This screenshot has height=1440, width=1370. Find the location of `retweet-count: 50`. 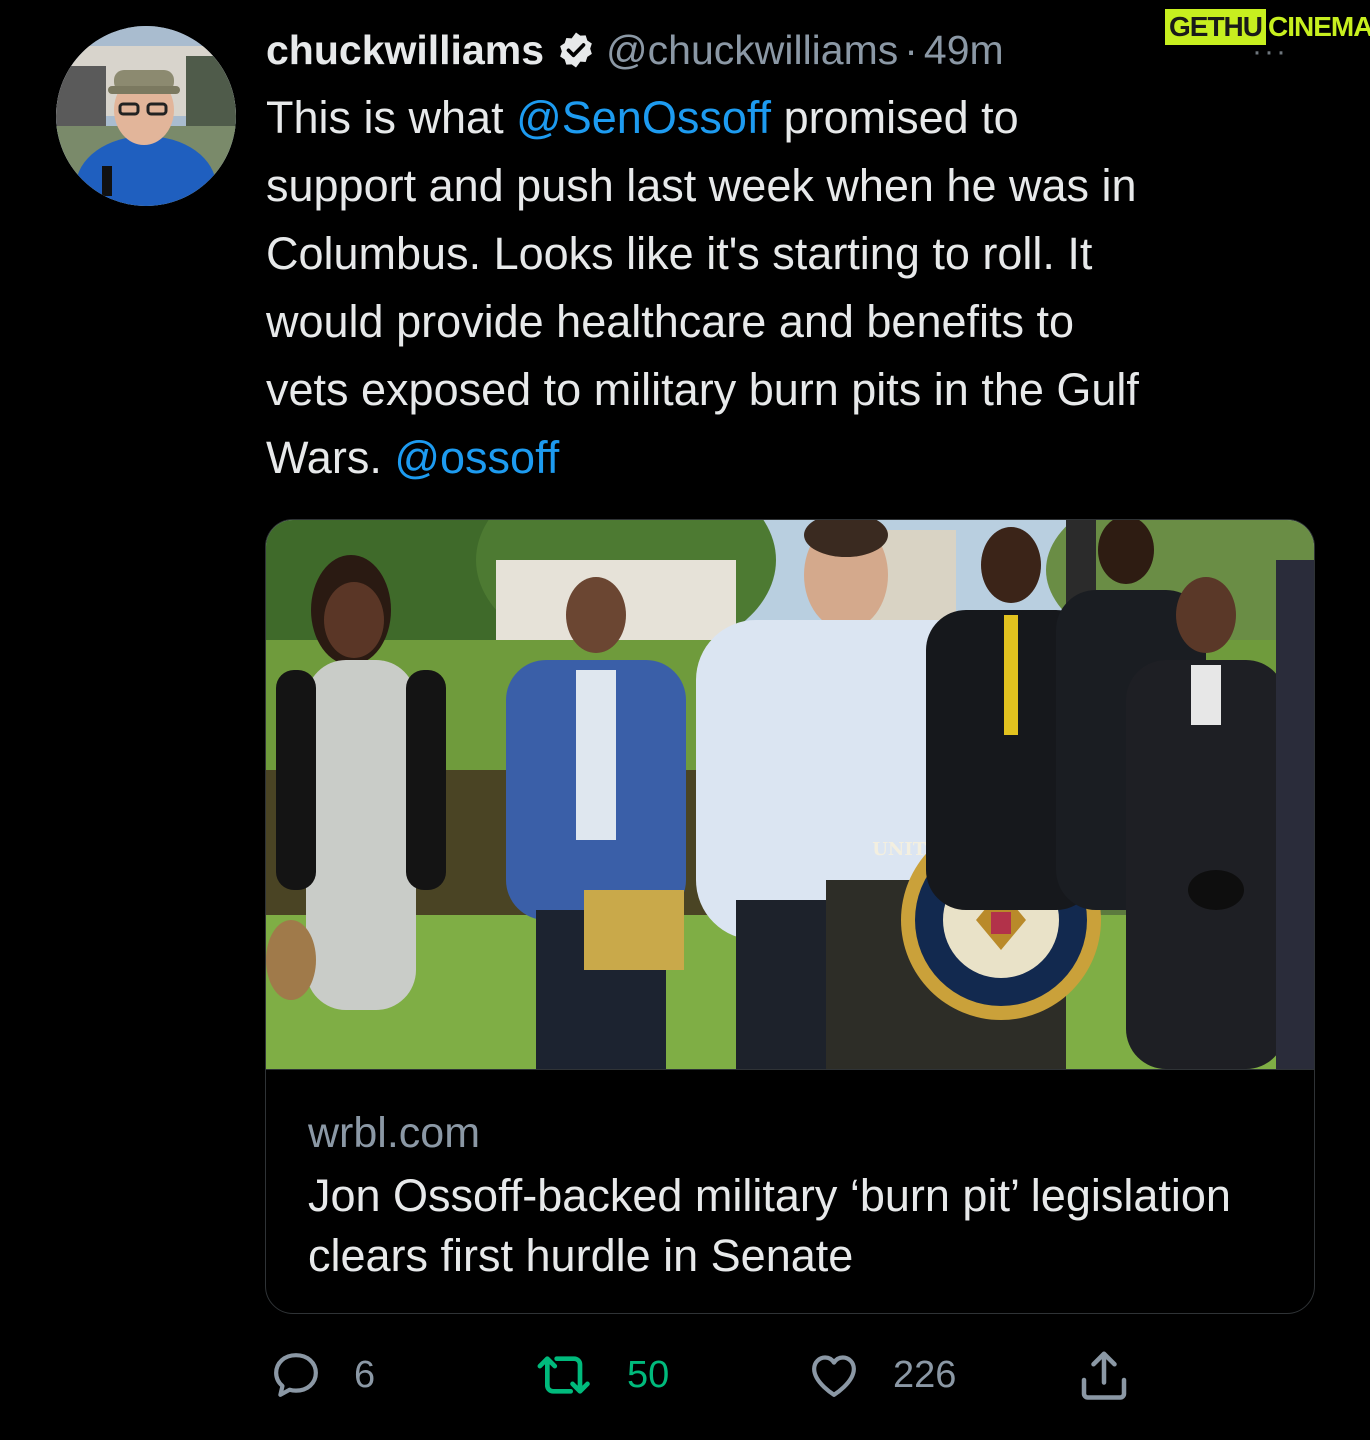

retweet-count: 50 is located at coordinates (648, 1374).